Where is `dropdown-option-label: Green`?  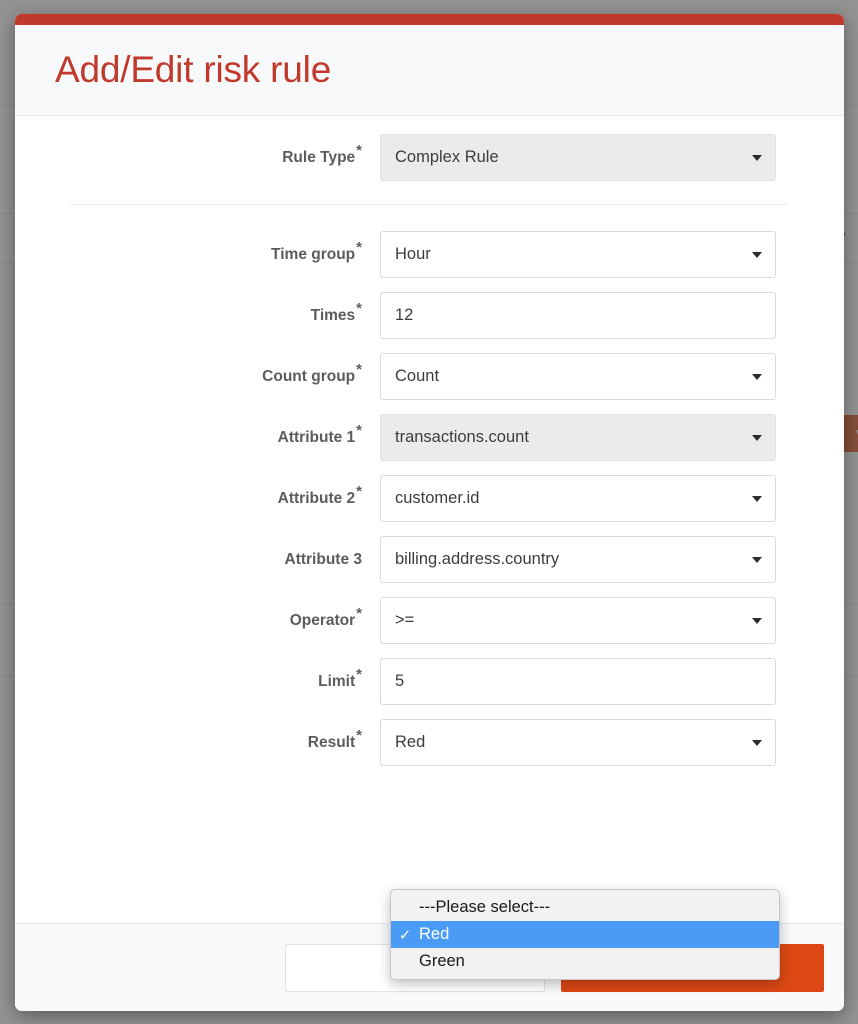
dropdown-option-label: Green is located at coordinates (442, 961).